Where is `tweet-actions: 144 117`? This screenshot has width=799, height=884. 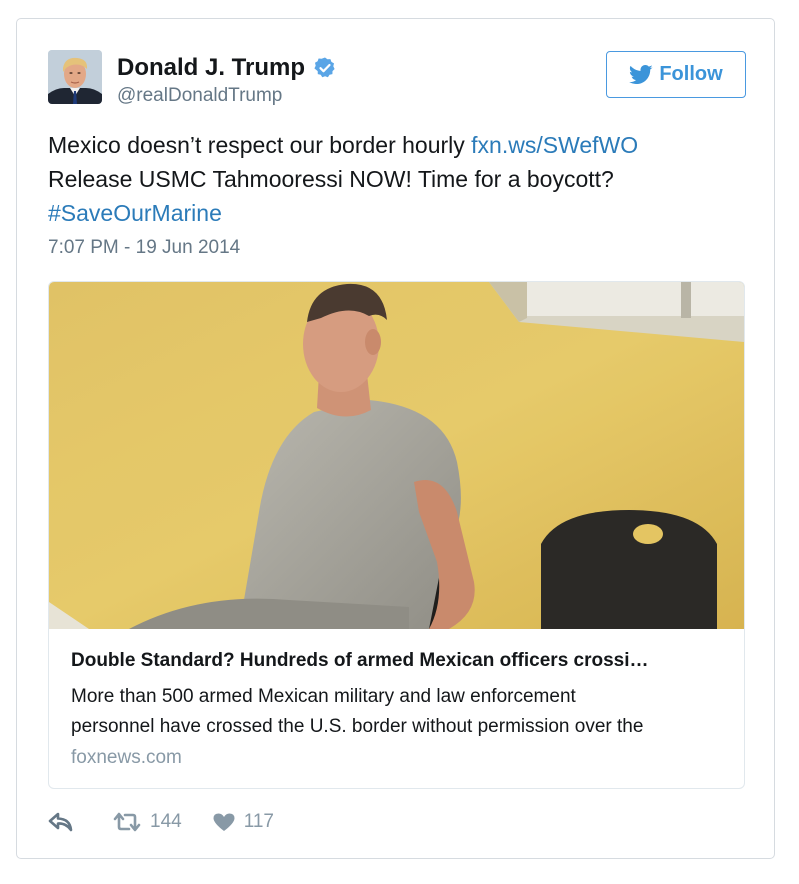
tweet-actions: 144 117 is located at coordinates (161, 822).